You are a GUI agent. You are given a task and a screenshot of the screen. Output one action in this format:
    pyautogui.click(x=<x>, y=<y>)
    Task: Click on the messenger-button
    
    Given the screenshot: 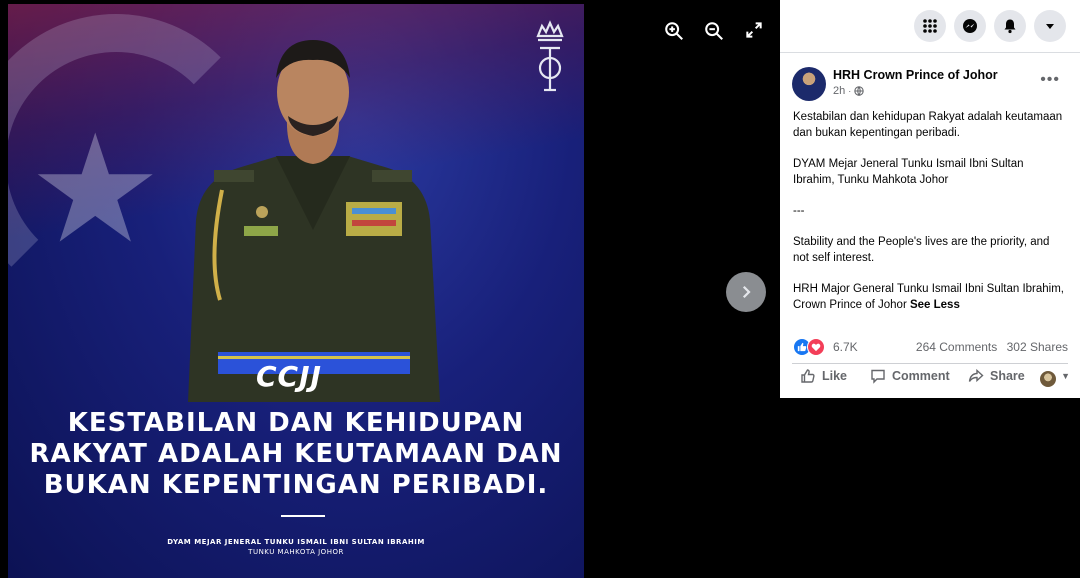 What is the action you would take?
    pyautogui.click(x=970, y=26)
    